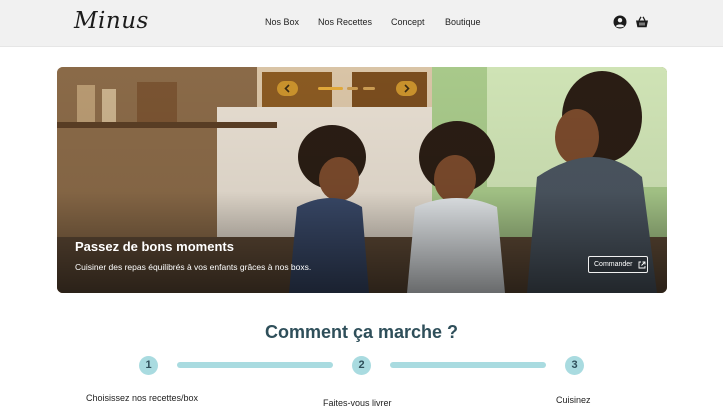  I want to click on carousel-prev-button, so click(287, 88).